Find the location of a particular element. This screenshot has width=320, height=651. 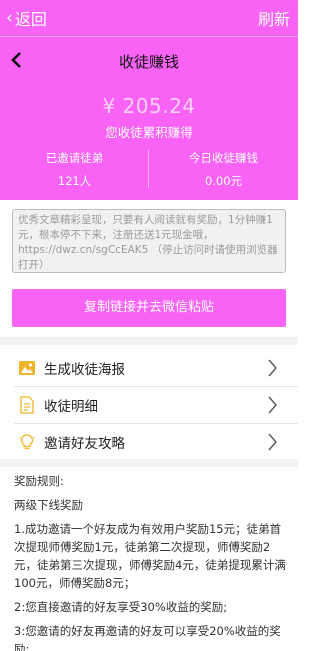

back-button: ‹ 返回 is located at coordinates (26, 18).